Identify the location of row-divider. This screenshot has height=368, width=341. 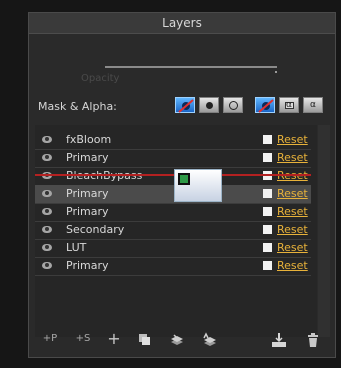
(173, 275).